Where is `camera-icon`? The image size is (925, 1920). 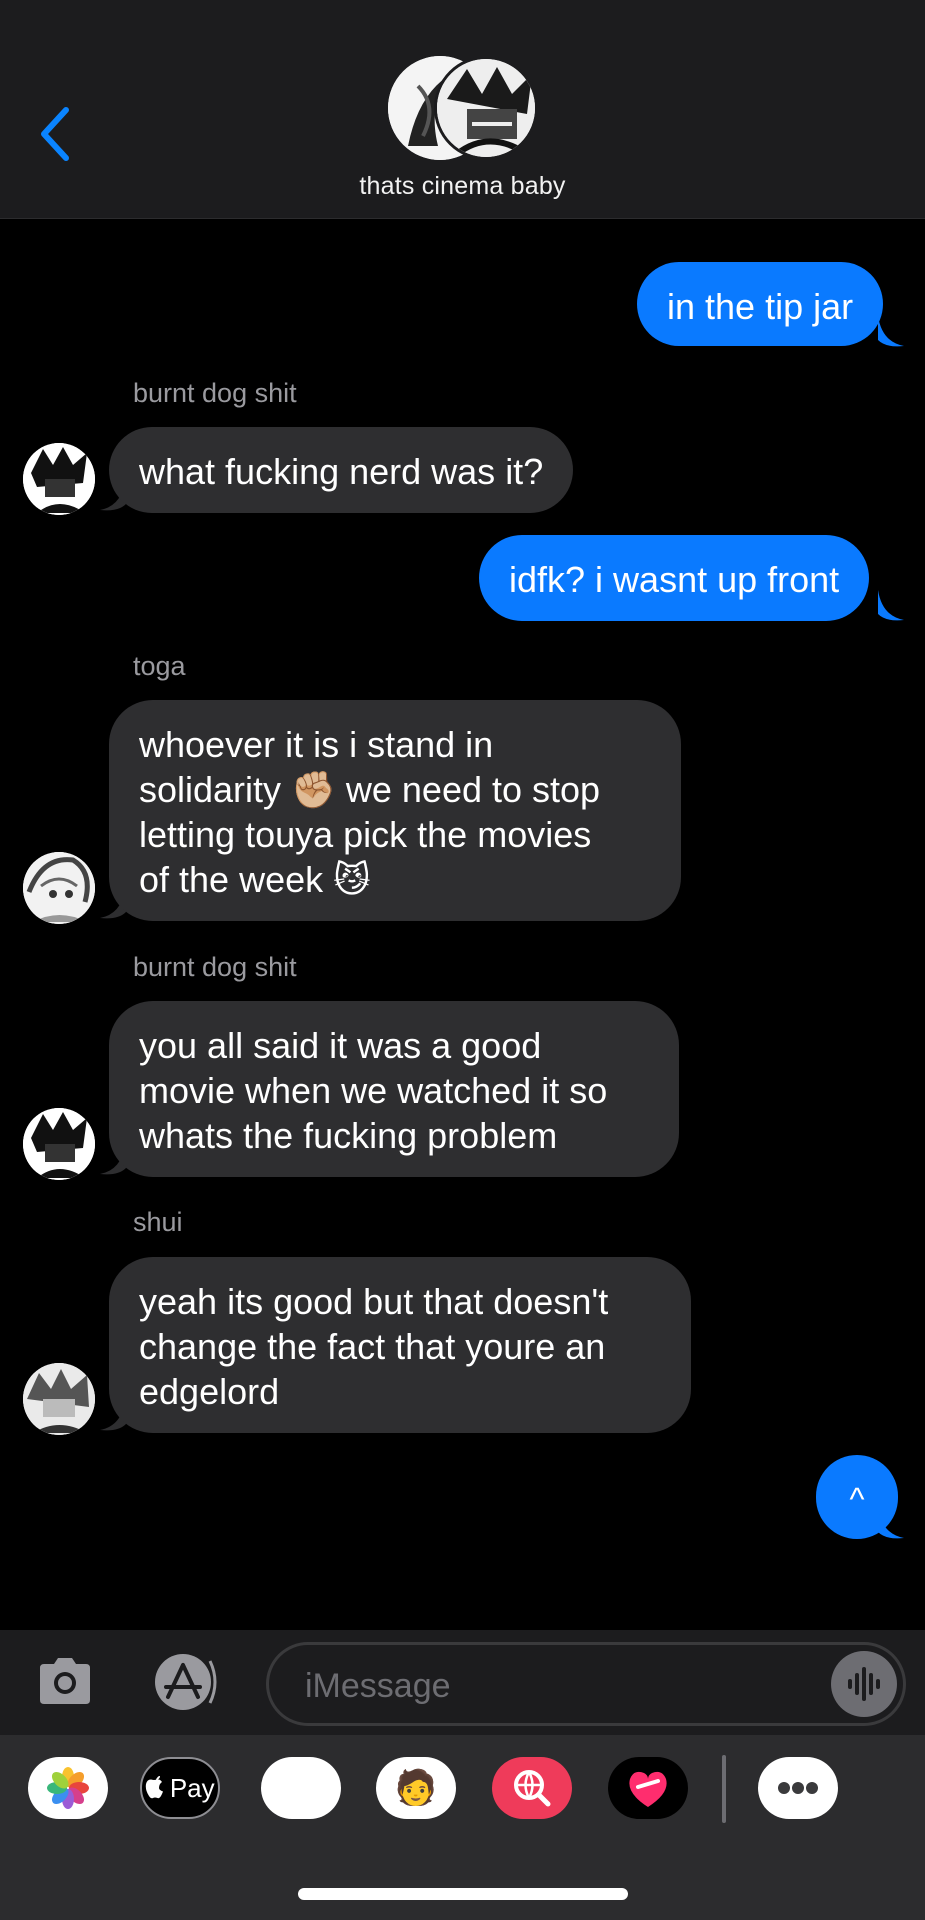 camera-icon is located at coordinates (65, 1681).